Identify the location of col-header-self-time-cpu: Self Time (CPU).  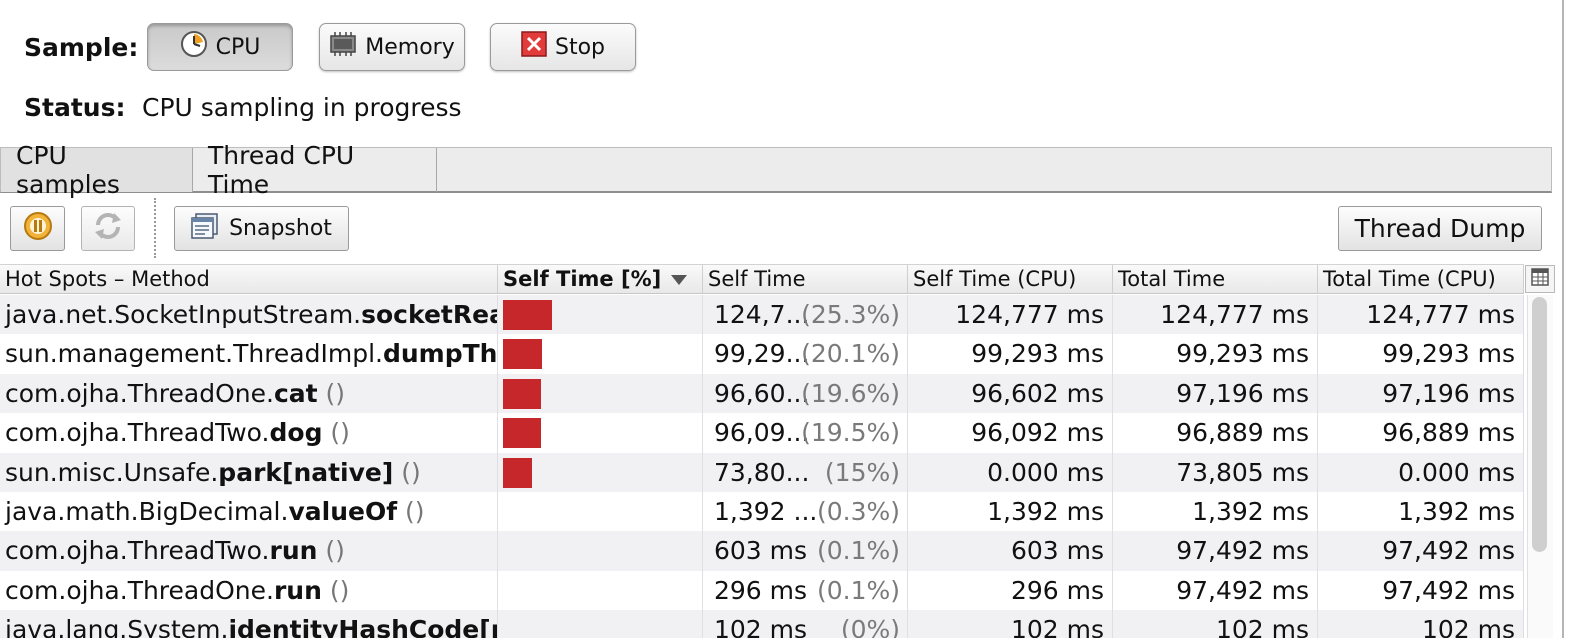
(1010, 279).